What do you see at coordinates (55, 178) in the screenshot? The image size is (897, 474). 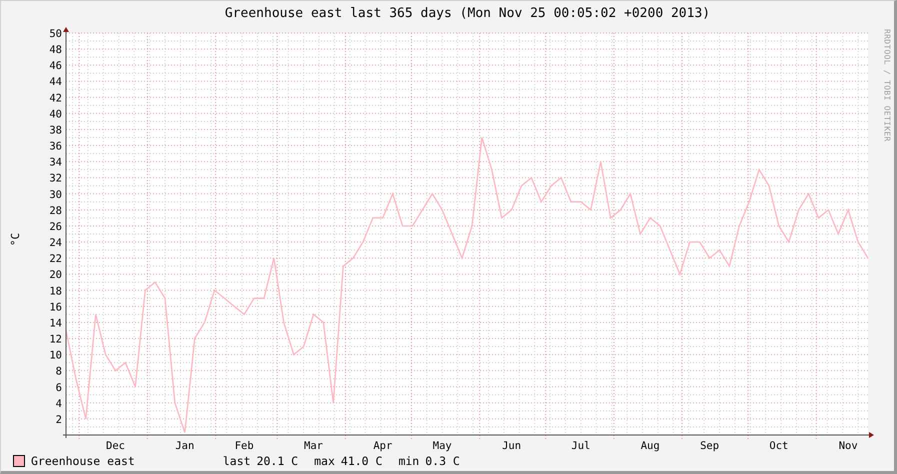 I see `y-tick-label: 32` at bounding box center [55, 178].